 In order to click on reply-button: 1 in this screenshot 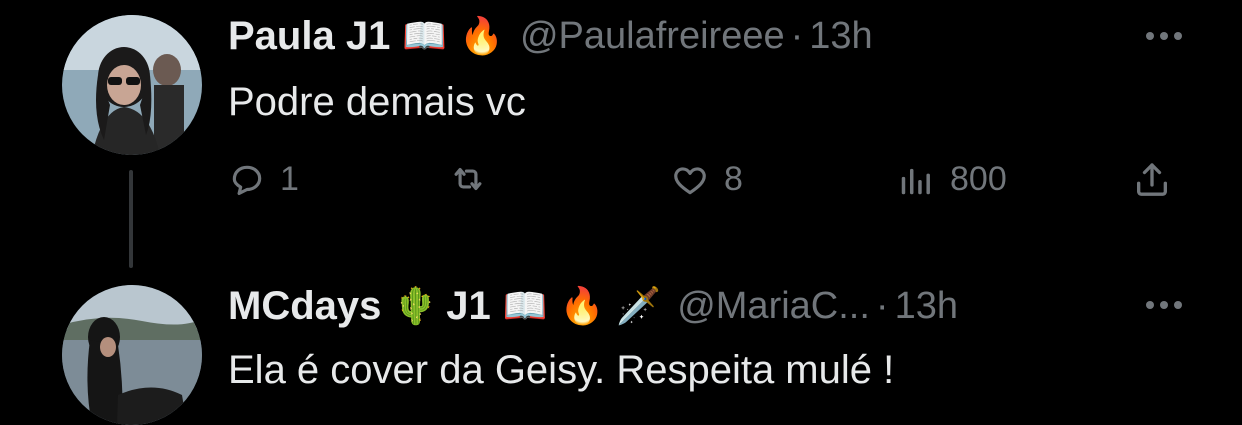, I will do `click(263, 179)`.